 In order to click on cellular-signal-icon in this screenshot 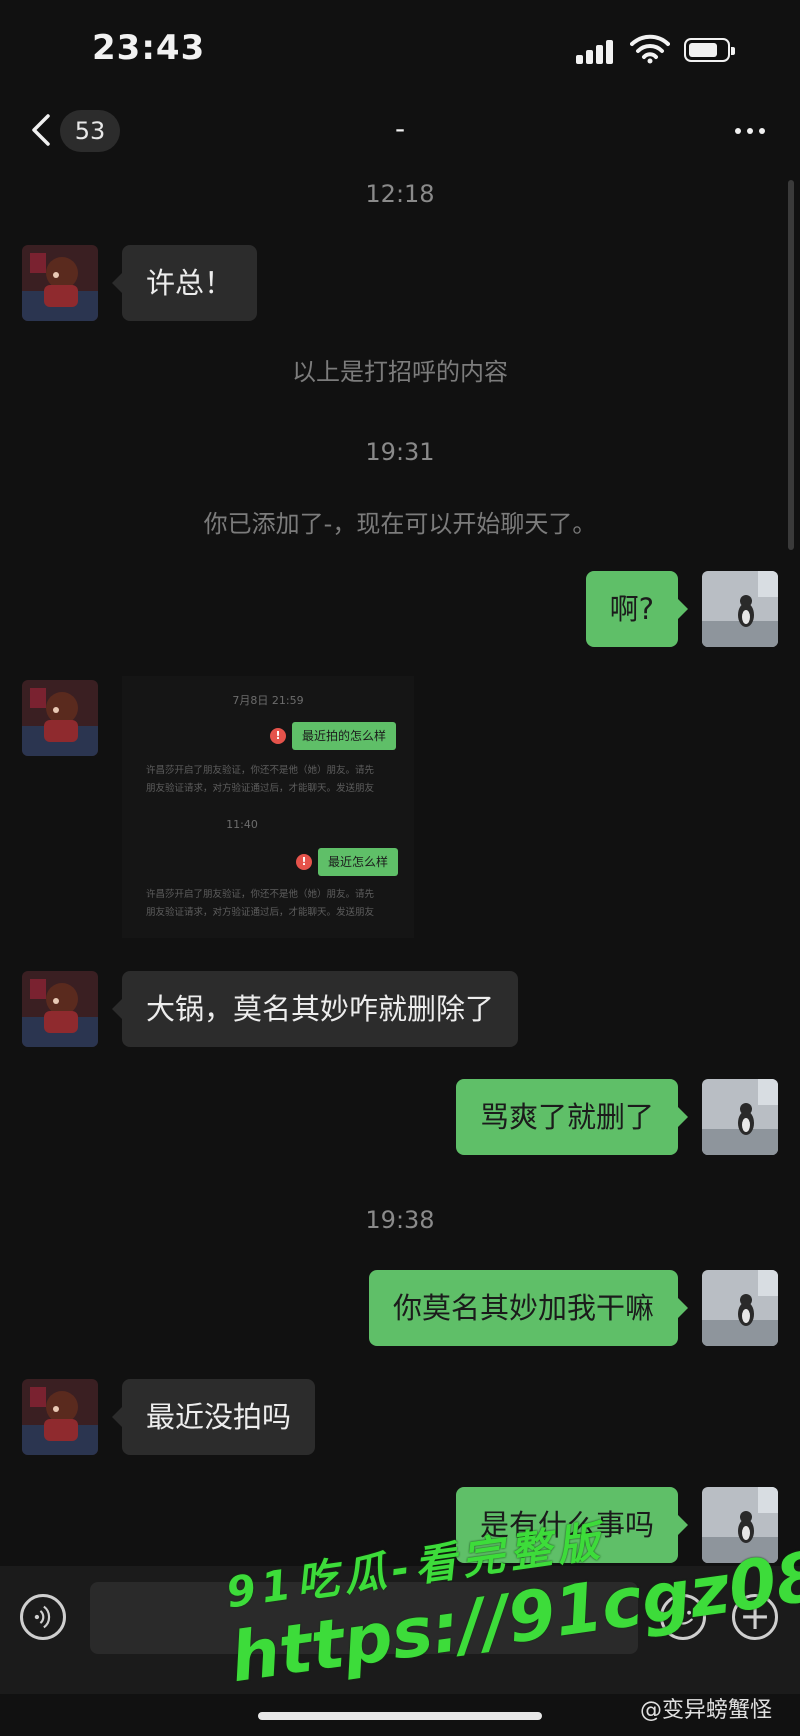, I will do `click(598, 51)`.